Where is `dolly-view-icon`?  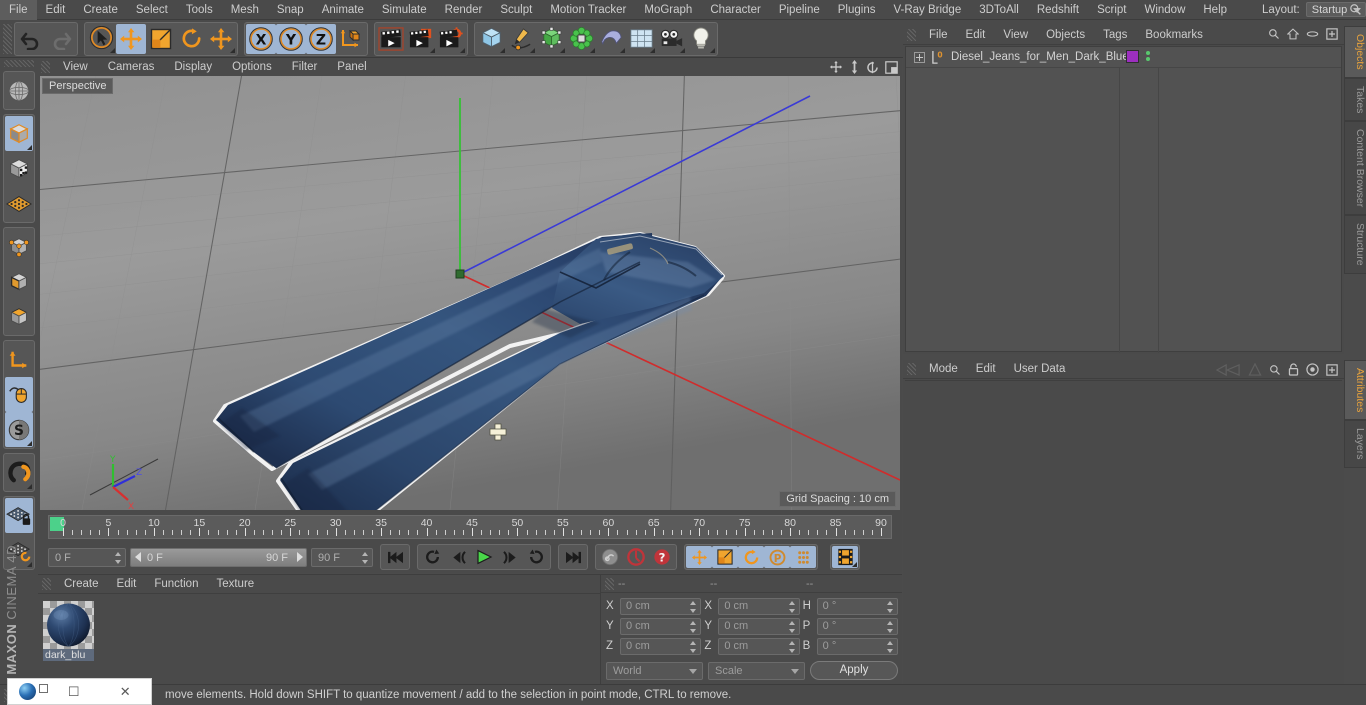
dolly-view-icon is located at coordinates (854, 67).